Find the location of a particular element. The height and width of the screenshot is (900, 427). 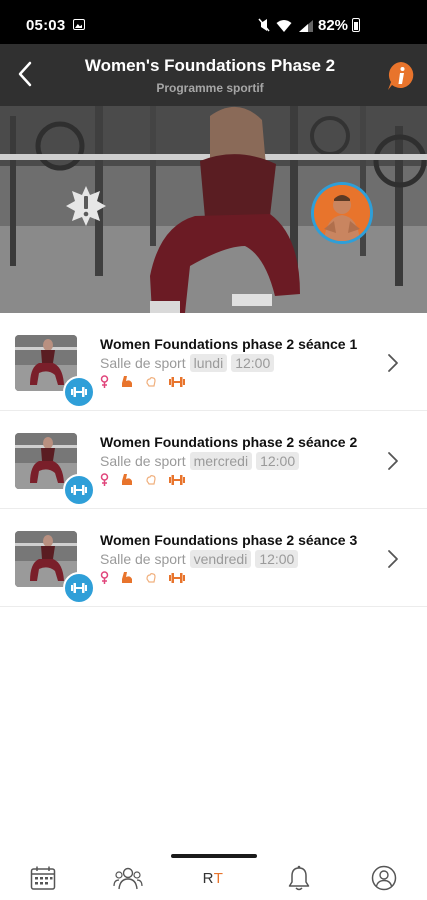

session-day: lundi is located at coordinates (208, 363).